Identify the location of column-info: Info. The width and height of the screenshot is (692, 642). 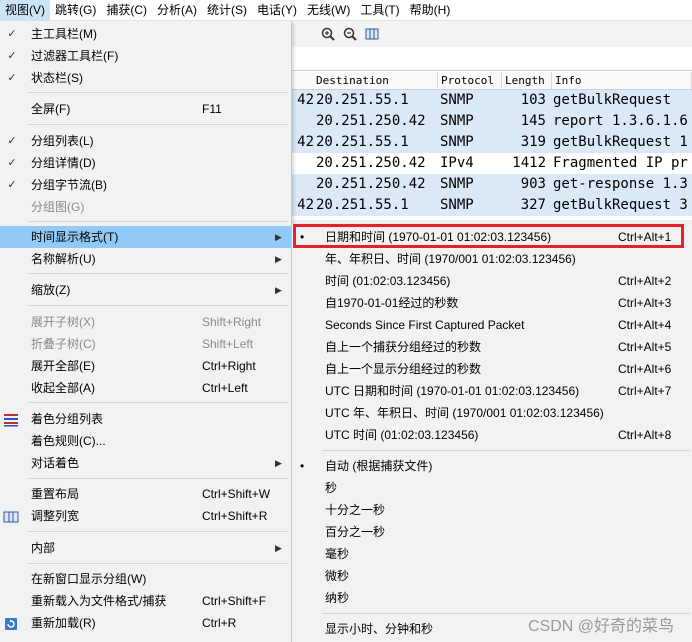
(622, 80).